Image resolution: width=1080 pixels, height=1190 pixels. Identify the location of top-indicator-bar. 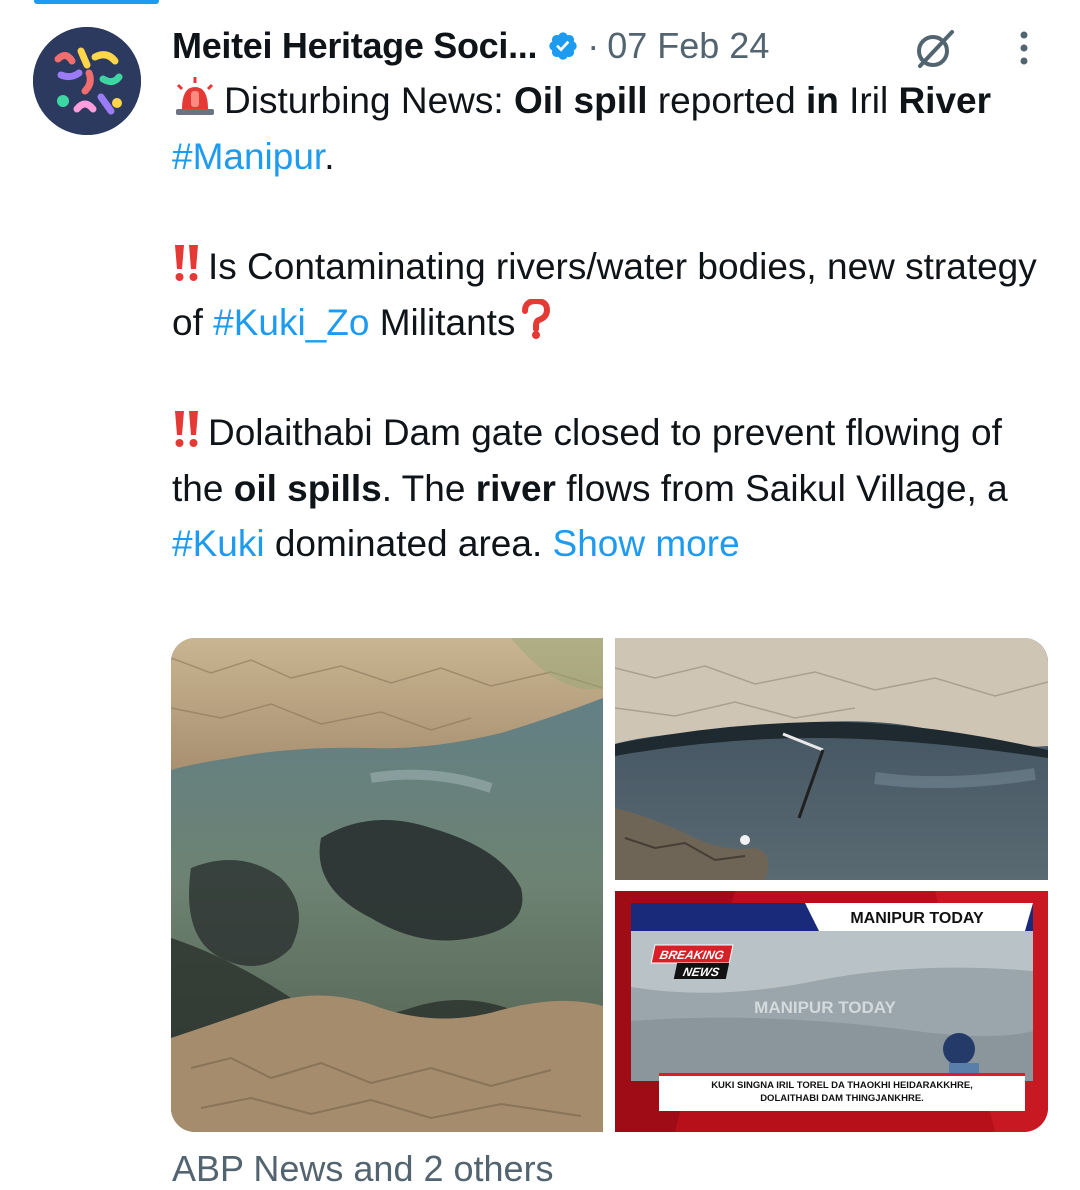
(96, 2).